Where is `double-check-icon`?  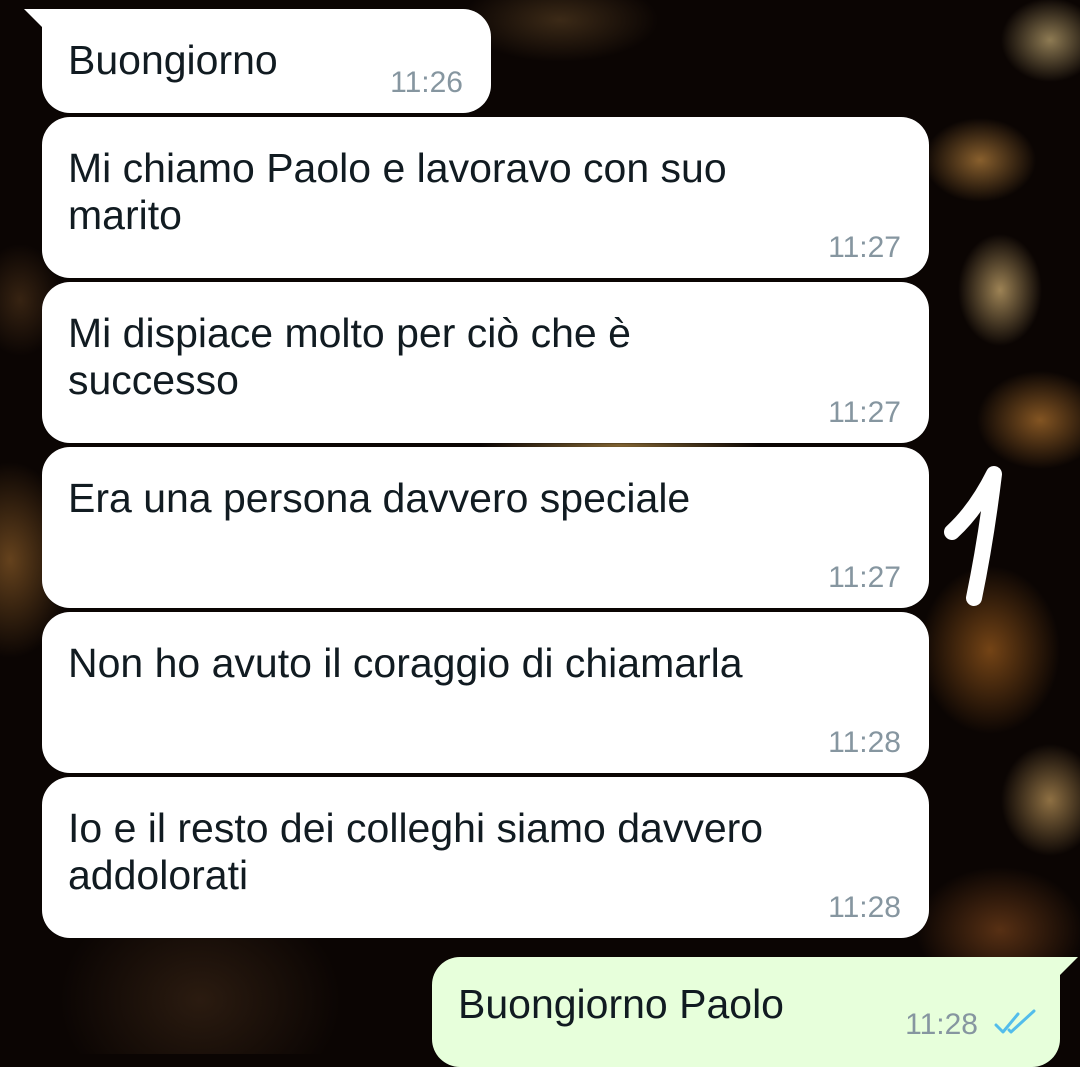
double-check-icon is located at coordinates (1015, 1021).